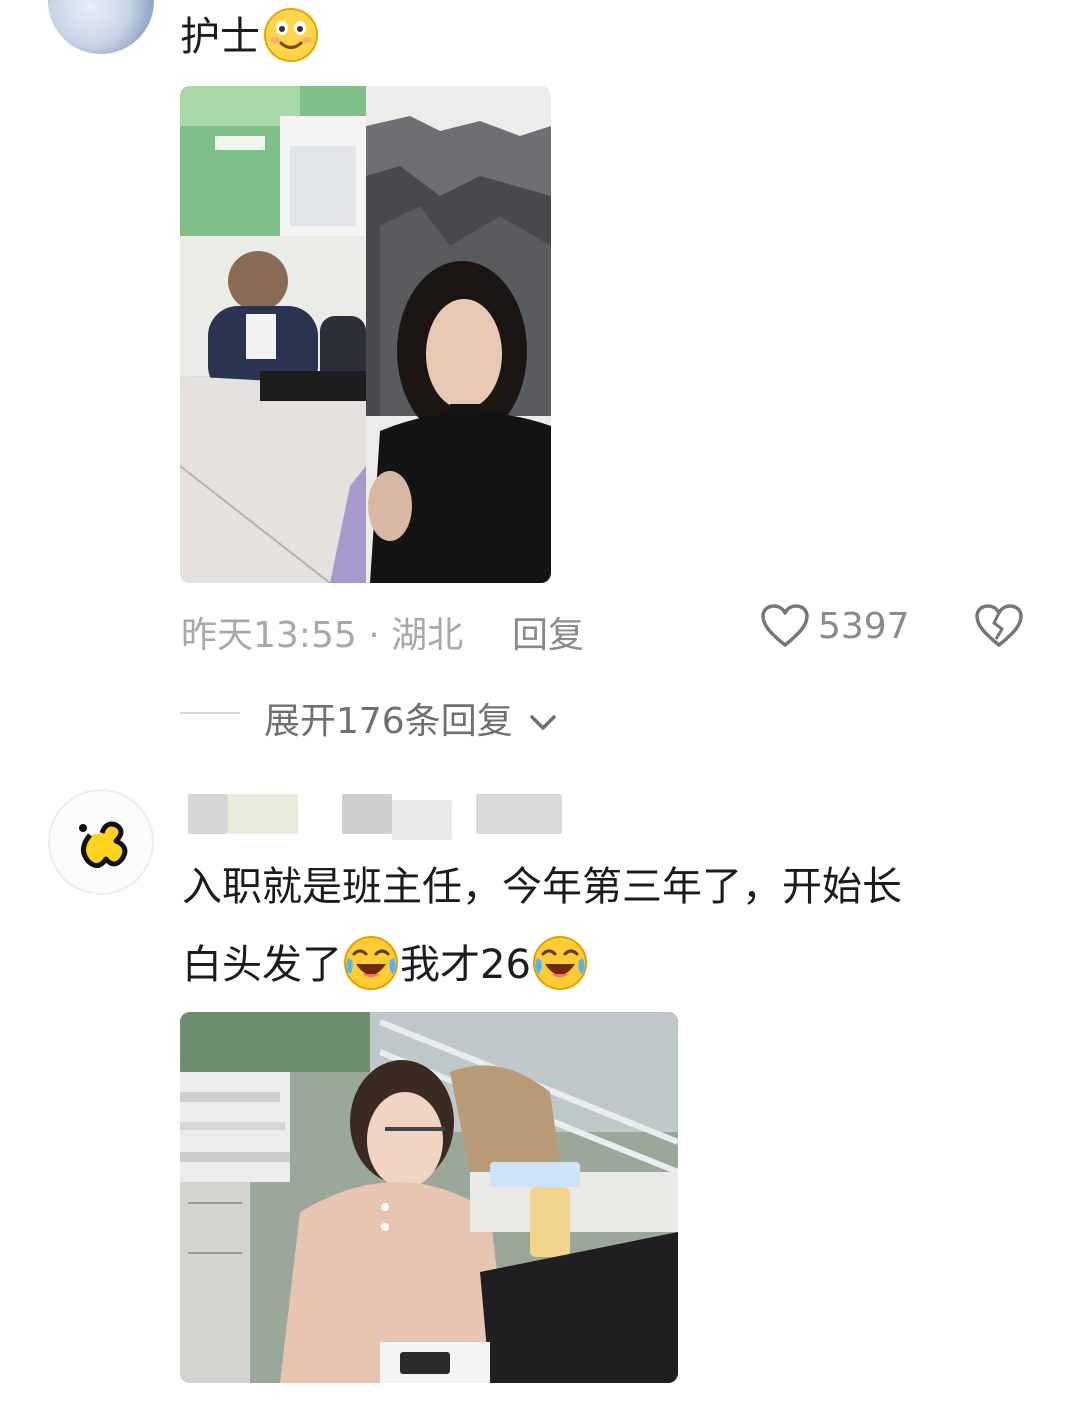  I want to click on comment-text: 入职就是班主任，今年第三年了，开始长 白头发了 我才26, so click(607, 926).